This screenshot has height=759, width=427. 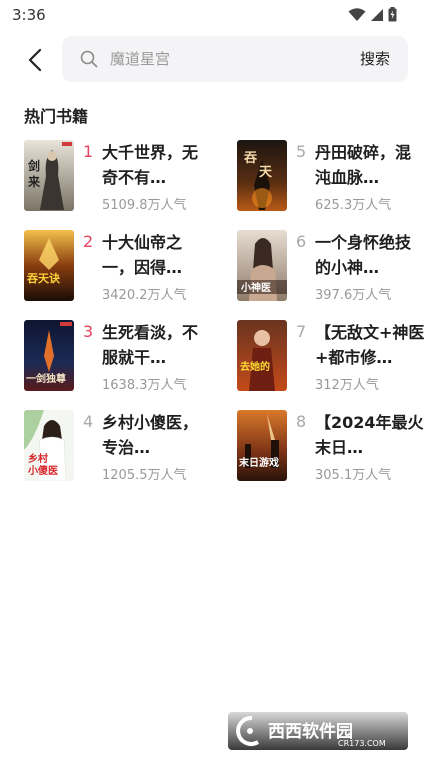 What do you see at coordinates (266, 172) in the screenshot?
I see `svg-text: 天` at bounding box center [266, 172].